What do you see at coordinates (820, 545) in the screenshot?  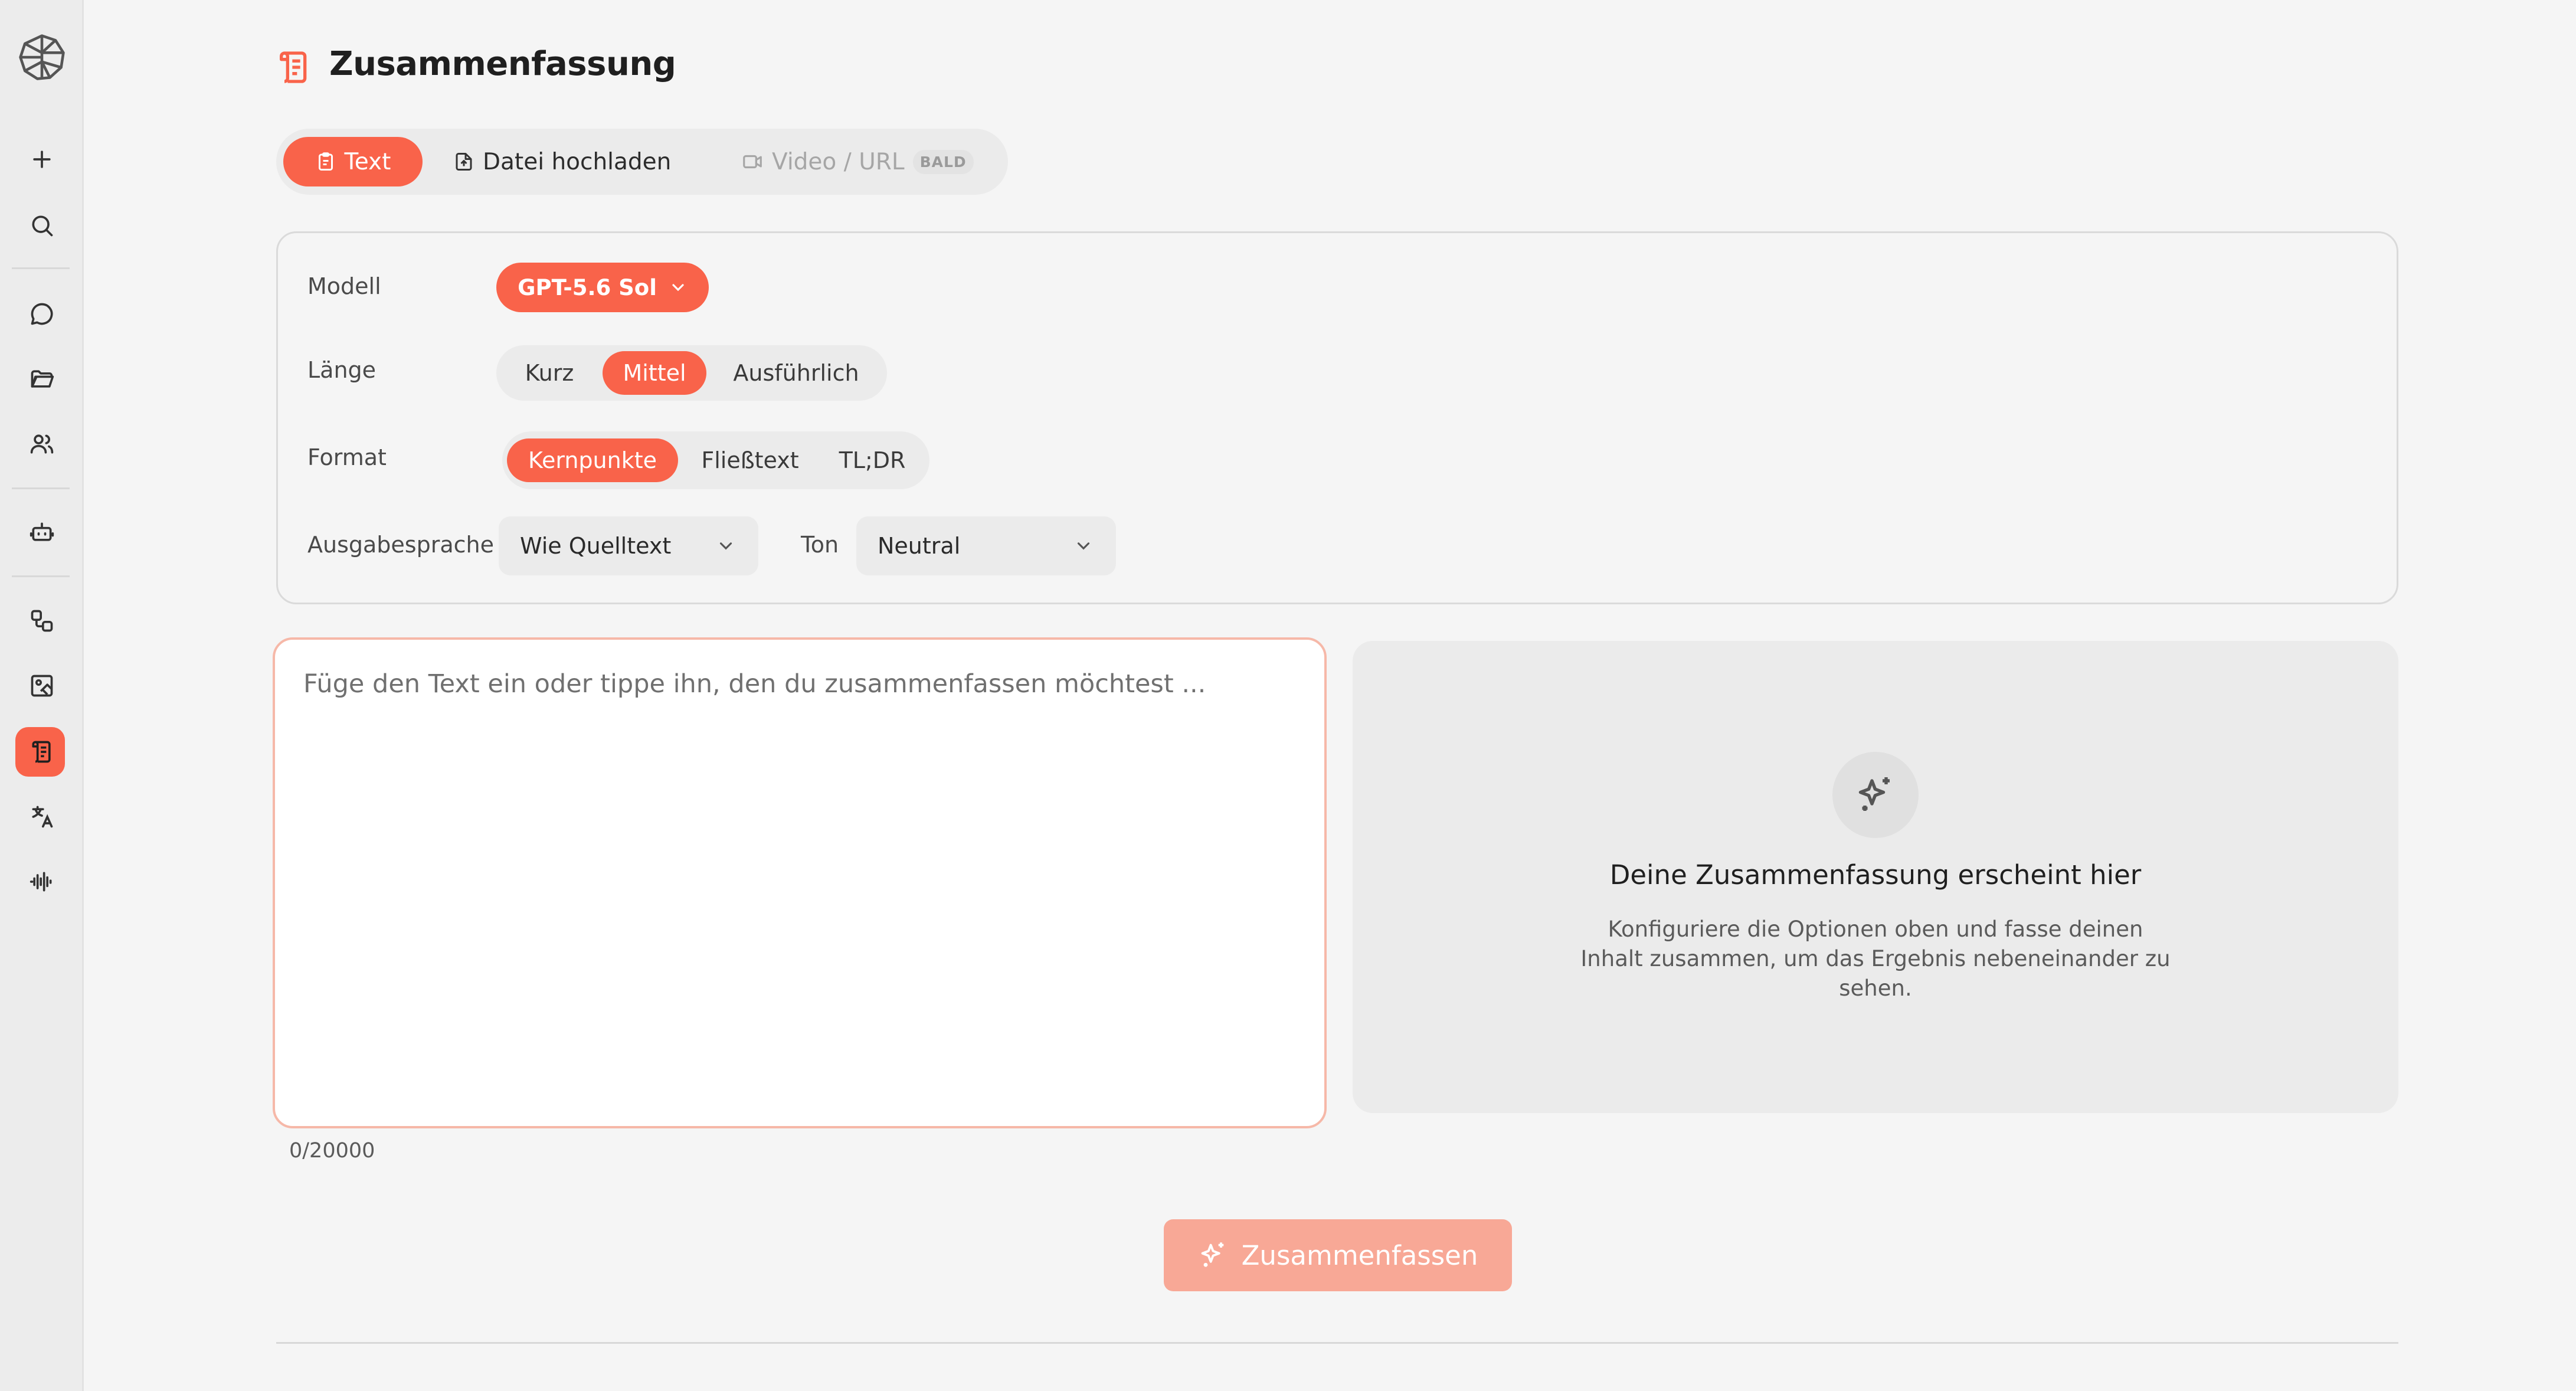 I see `tone-label: Ton` at bounding box center [820, 545].